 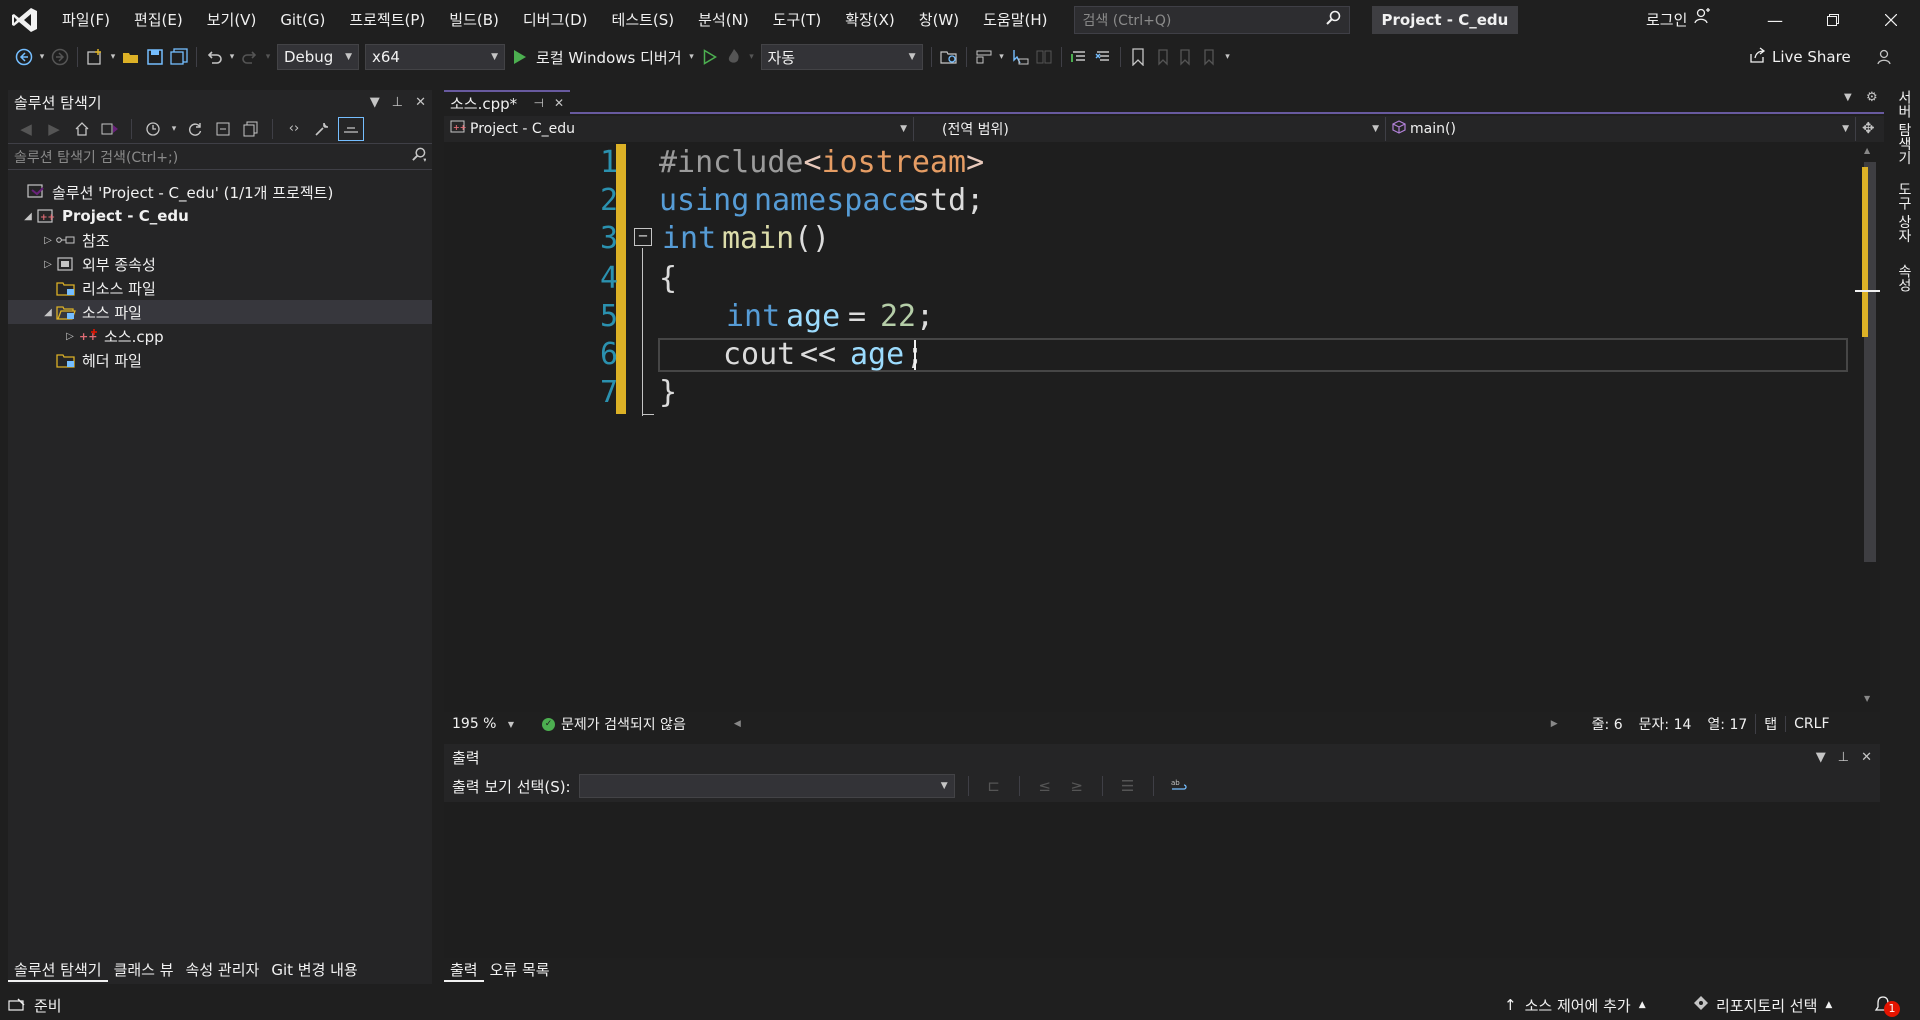 I want to click on zoom-select: 195 % ▼, so click(x=483, y=724).